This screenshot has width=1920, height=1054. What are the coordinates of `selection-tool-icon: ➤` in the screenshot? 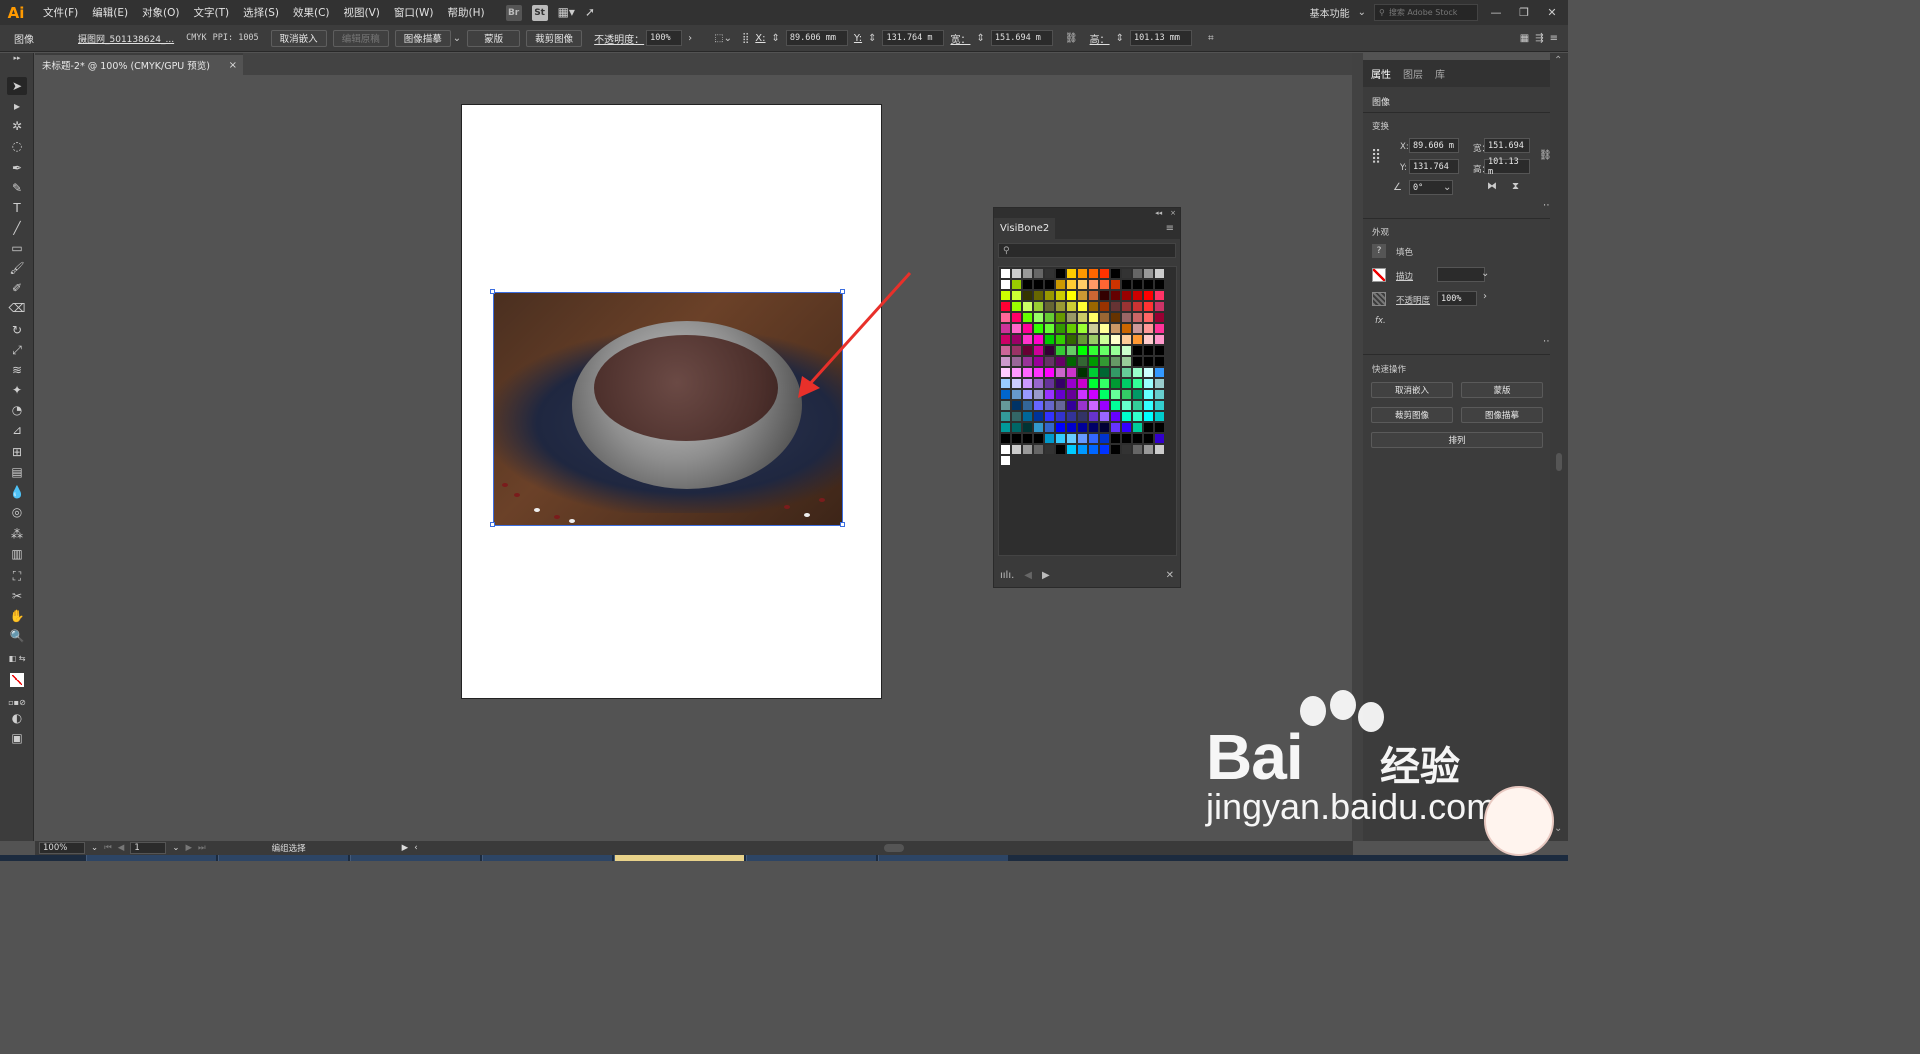 It's located at (17, 86).